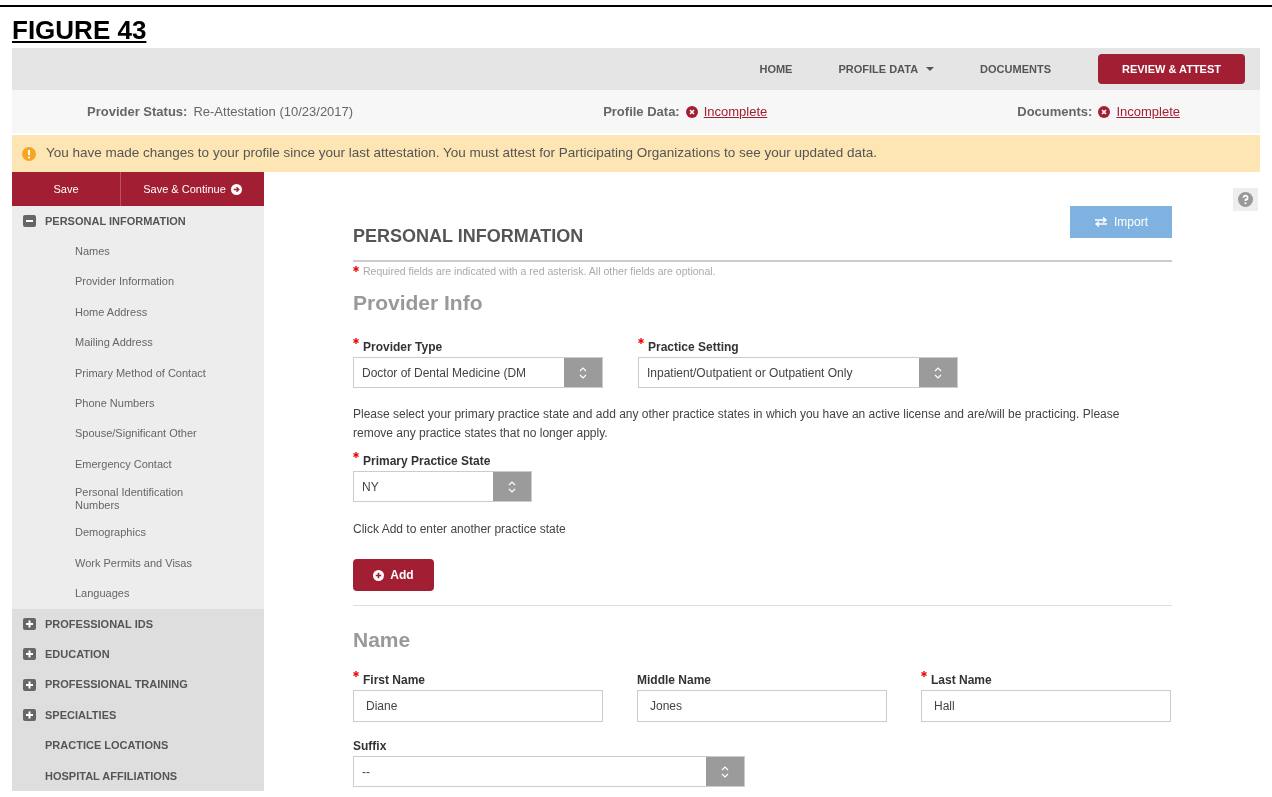 The width and height of the screenshot is (1272, 797). I want to click on nav-link: DOCUMENTS, so click(1015, 69).